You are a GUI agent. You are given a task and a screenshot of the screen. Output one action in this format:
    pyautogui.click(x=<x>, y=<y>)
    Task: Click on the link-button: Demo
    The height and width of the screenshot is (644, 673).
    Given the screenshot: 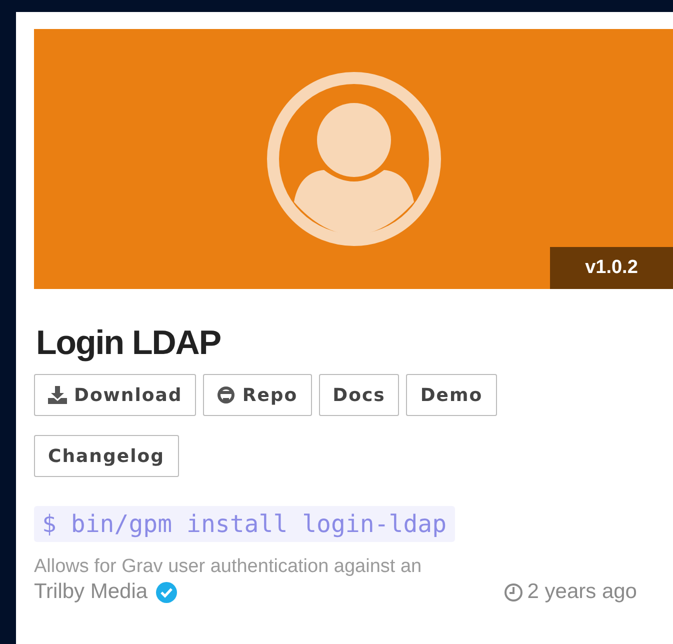 What is the action you would take?
    pyautogui.click(x=451, y=395)
    